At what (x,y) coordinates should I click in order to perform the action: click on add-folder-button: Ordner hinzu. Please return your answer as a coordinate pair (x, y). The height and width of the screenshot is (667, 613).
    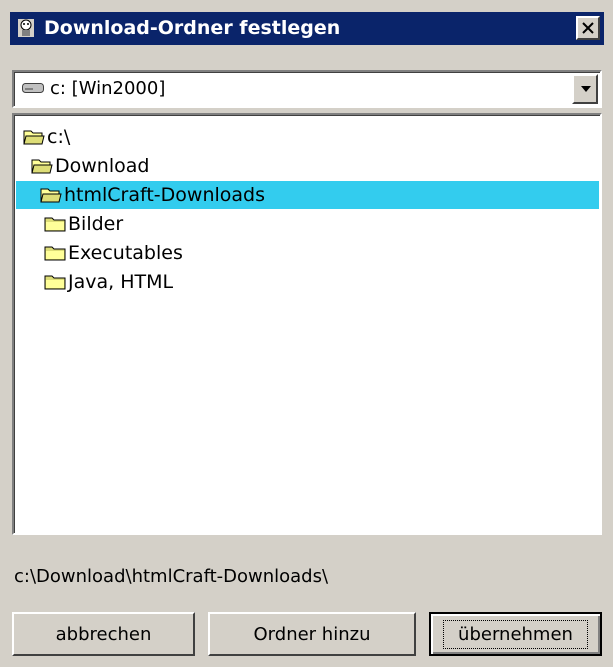
    Looking at the image, I should click on (312, 634).